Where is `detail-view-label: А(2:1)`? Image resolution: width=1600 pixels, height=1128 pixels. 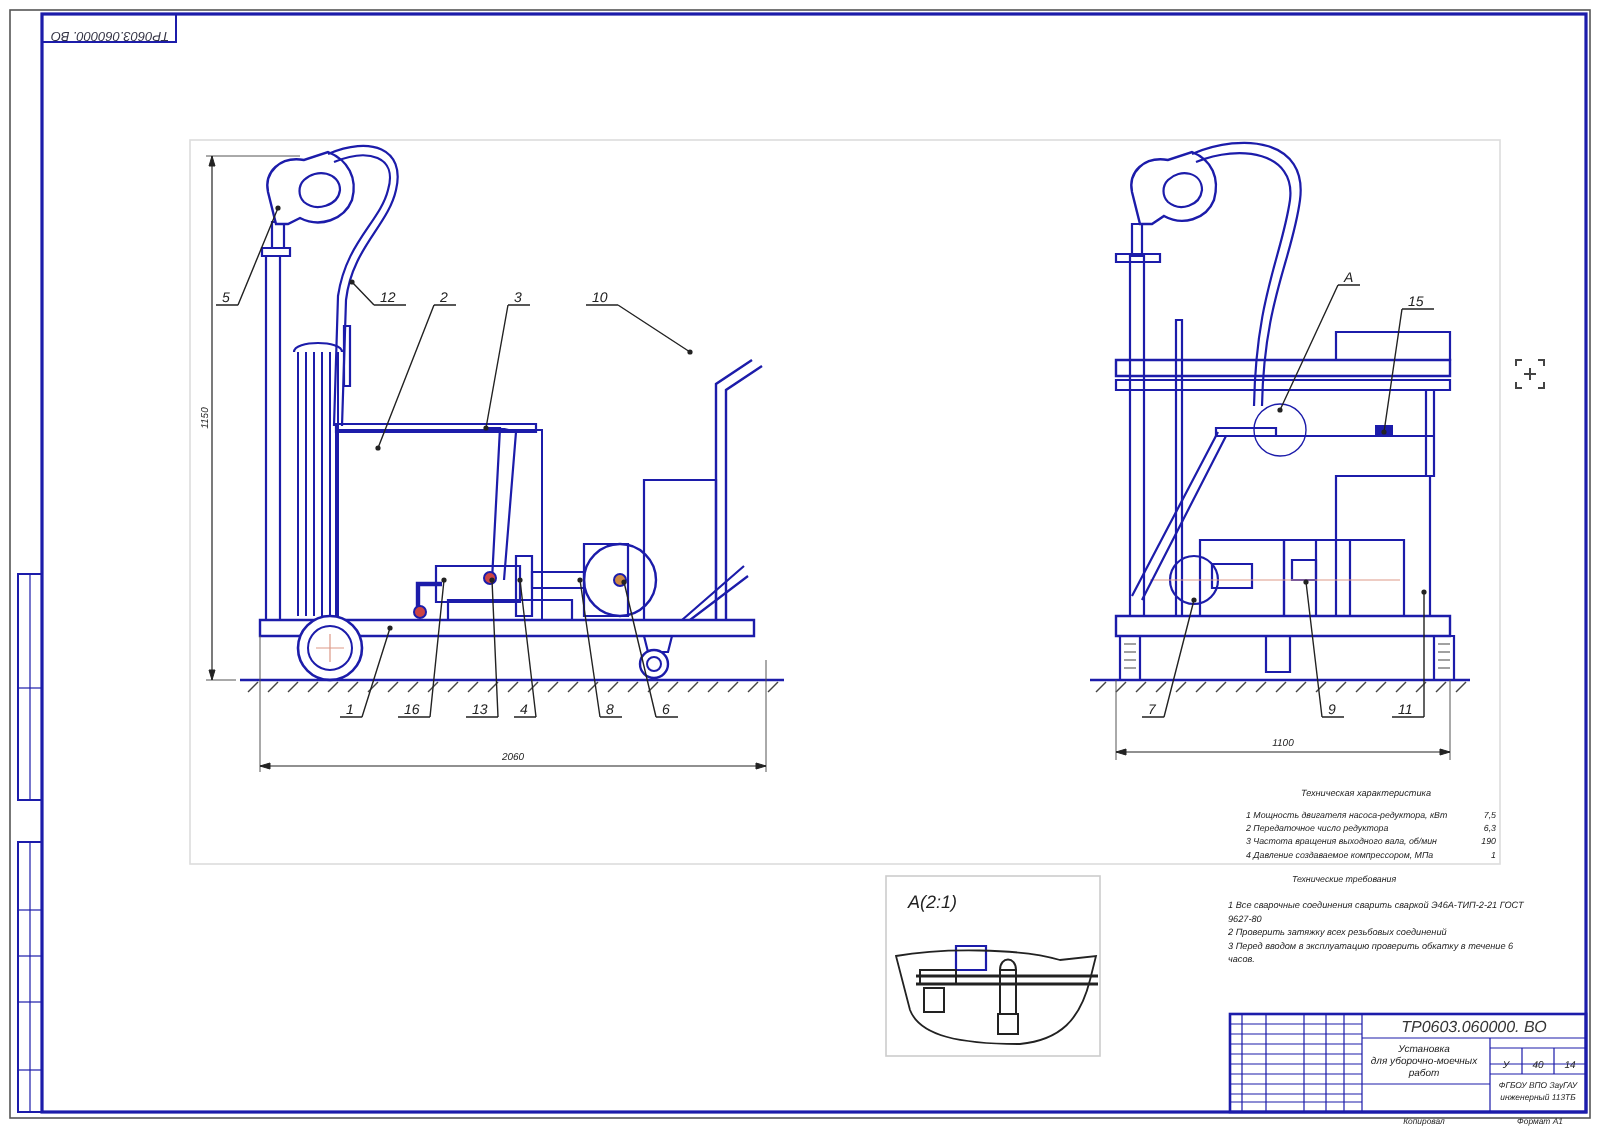
detail-view-label: А(2:1) is located at coordinates (933, 902).